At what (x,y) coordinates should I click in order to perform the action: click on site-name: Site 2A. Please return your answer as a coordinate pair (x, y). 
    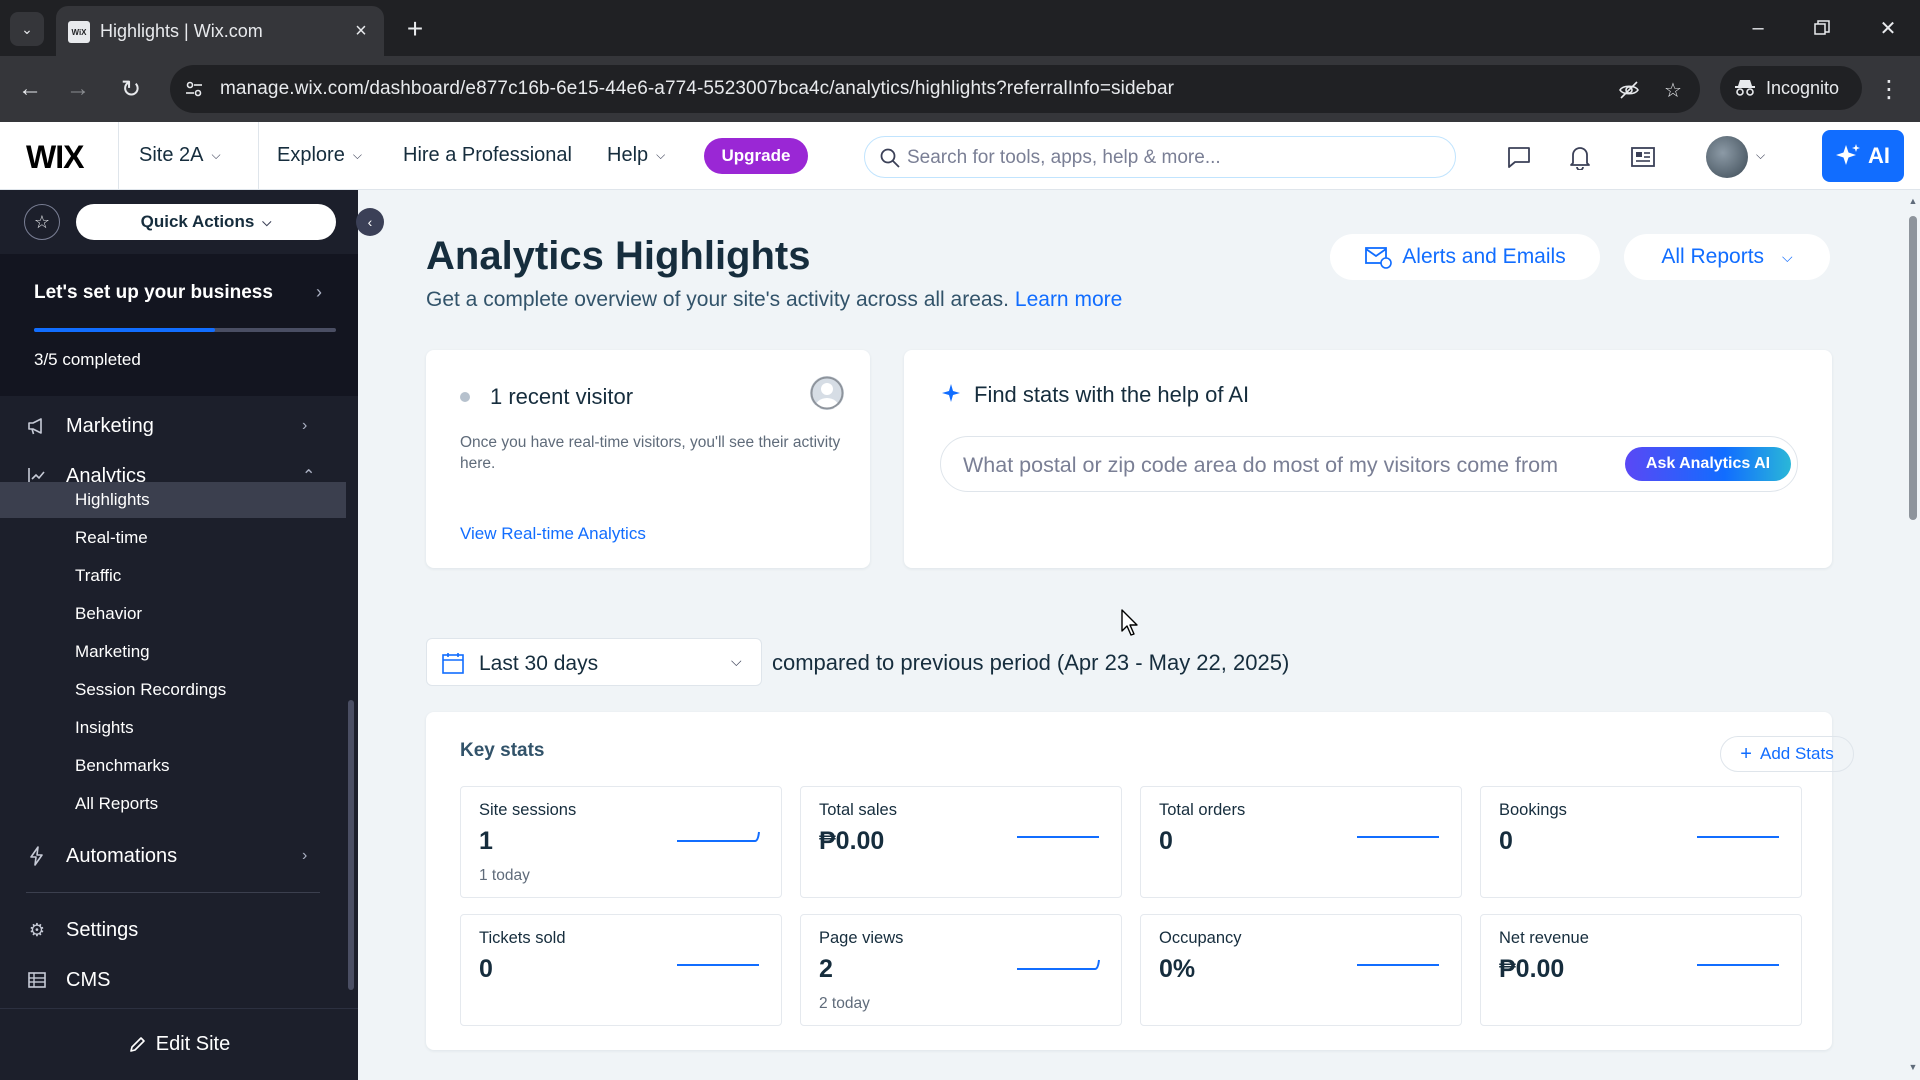
    Looking at the image, I should click on (171, 155).